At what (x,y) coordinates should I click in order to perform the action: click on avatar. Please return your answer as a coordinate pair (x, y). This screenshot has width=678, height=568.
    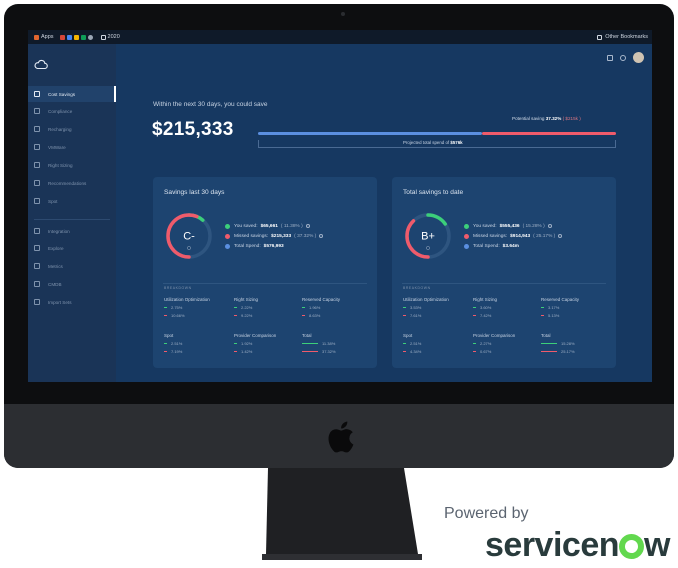
    Looking at the image, I should click on (638, 57).